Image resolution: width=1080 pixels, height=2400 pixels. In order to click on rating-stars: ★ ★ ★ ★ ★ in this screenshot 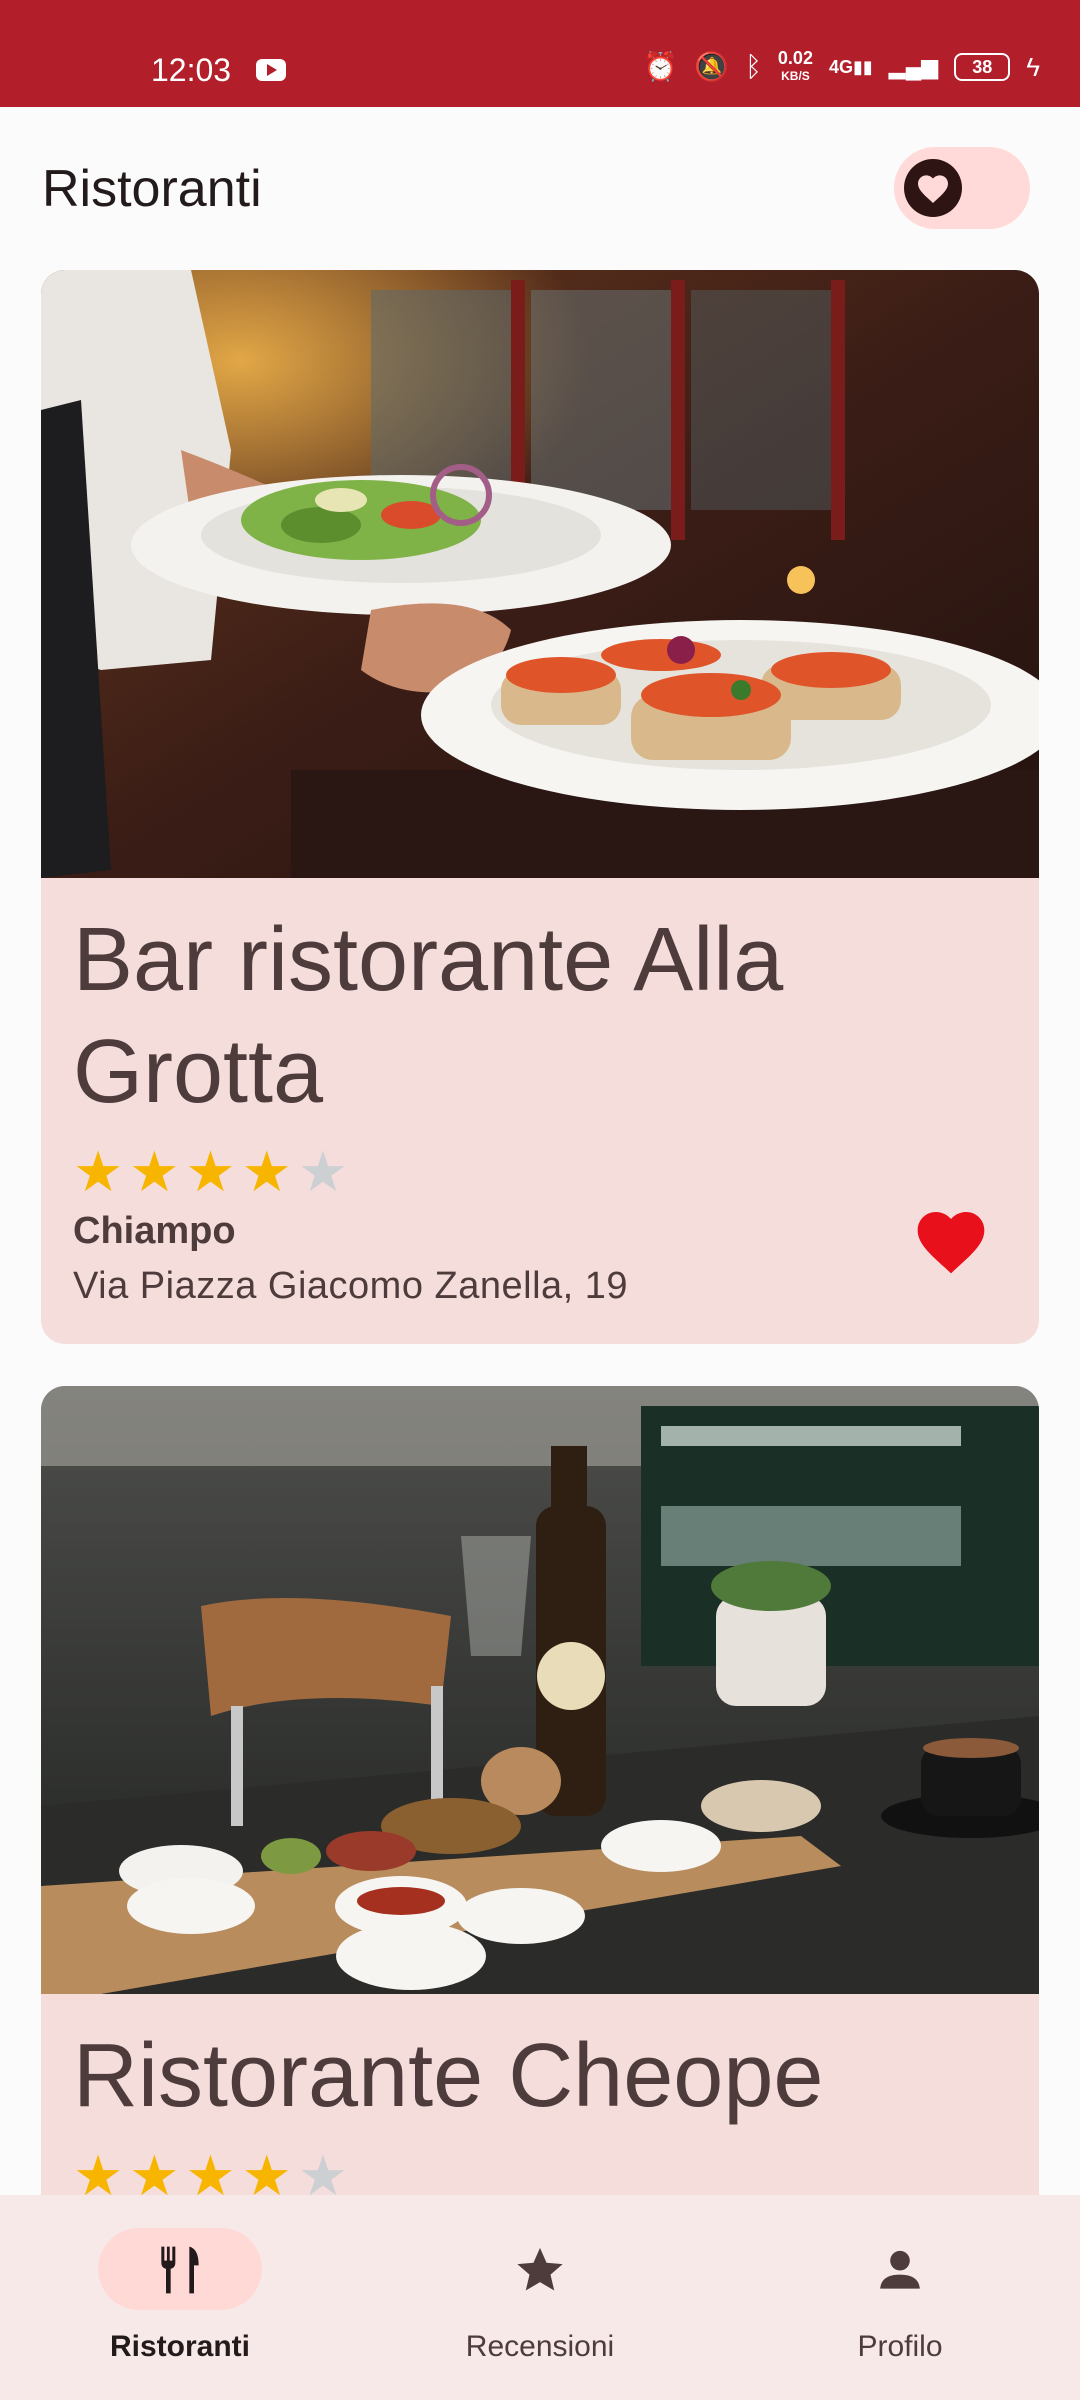, I will do `click(540, 1172)`.